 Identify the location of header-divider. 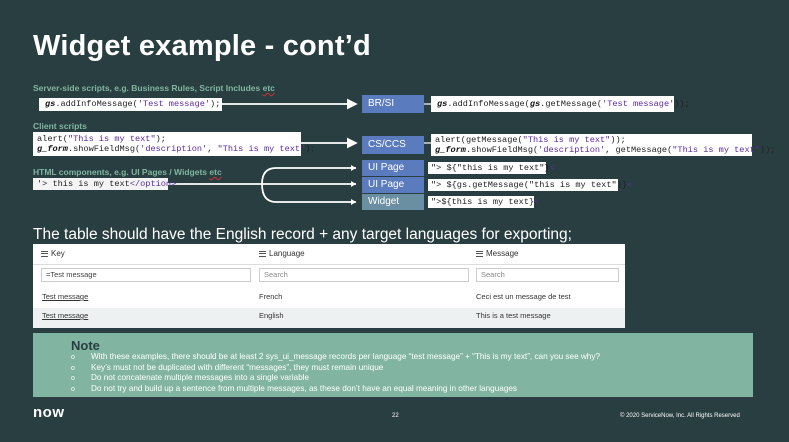
(329, 264).